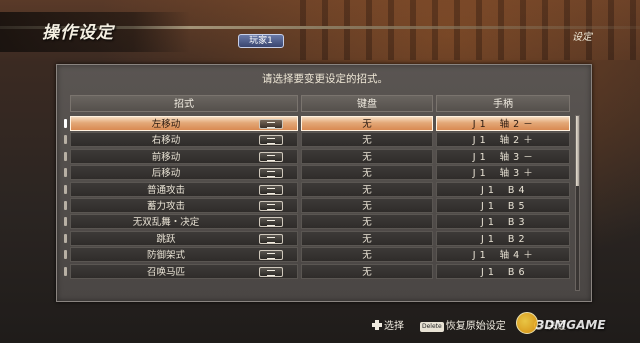  I want to click on action-cell: 召唤马匹, so click(184, 271).